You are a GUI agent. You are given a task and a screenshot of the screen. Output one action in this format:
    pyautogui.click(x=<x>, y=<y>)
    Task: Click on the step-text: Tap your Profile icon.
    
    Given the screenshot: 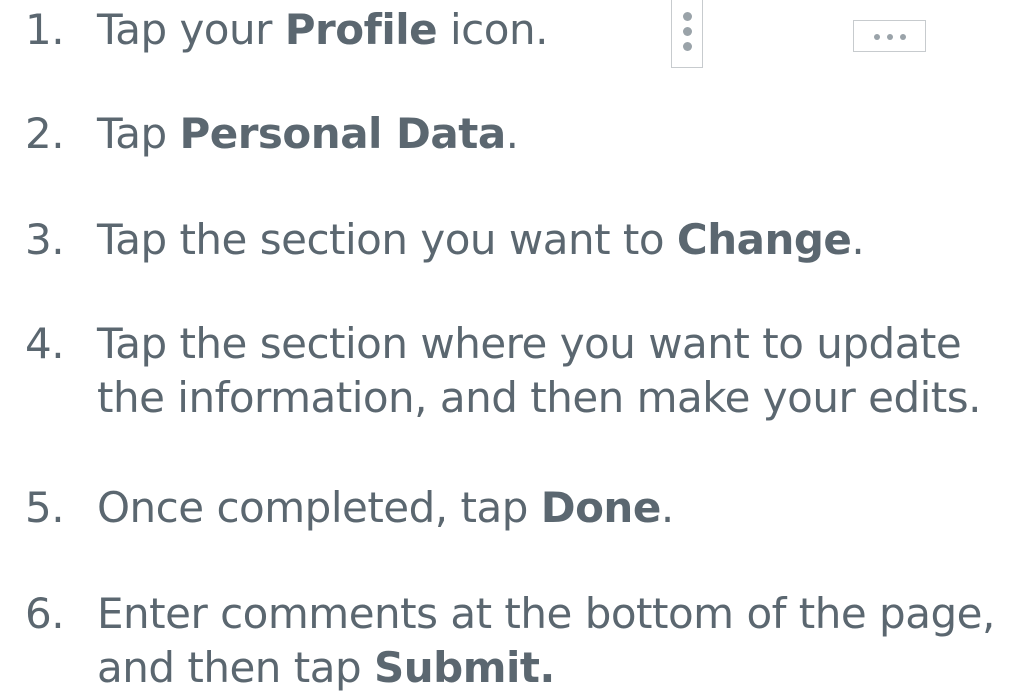 What is the action you would take?
    pyautogui.click(x=322, y=29)
    